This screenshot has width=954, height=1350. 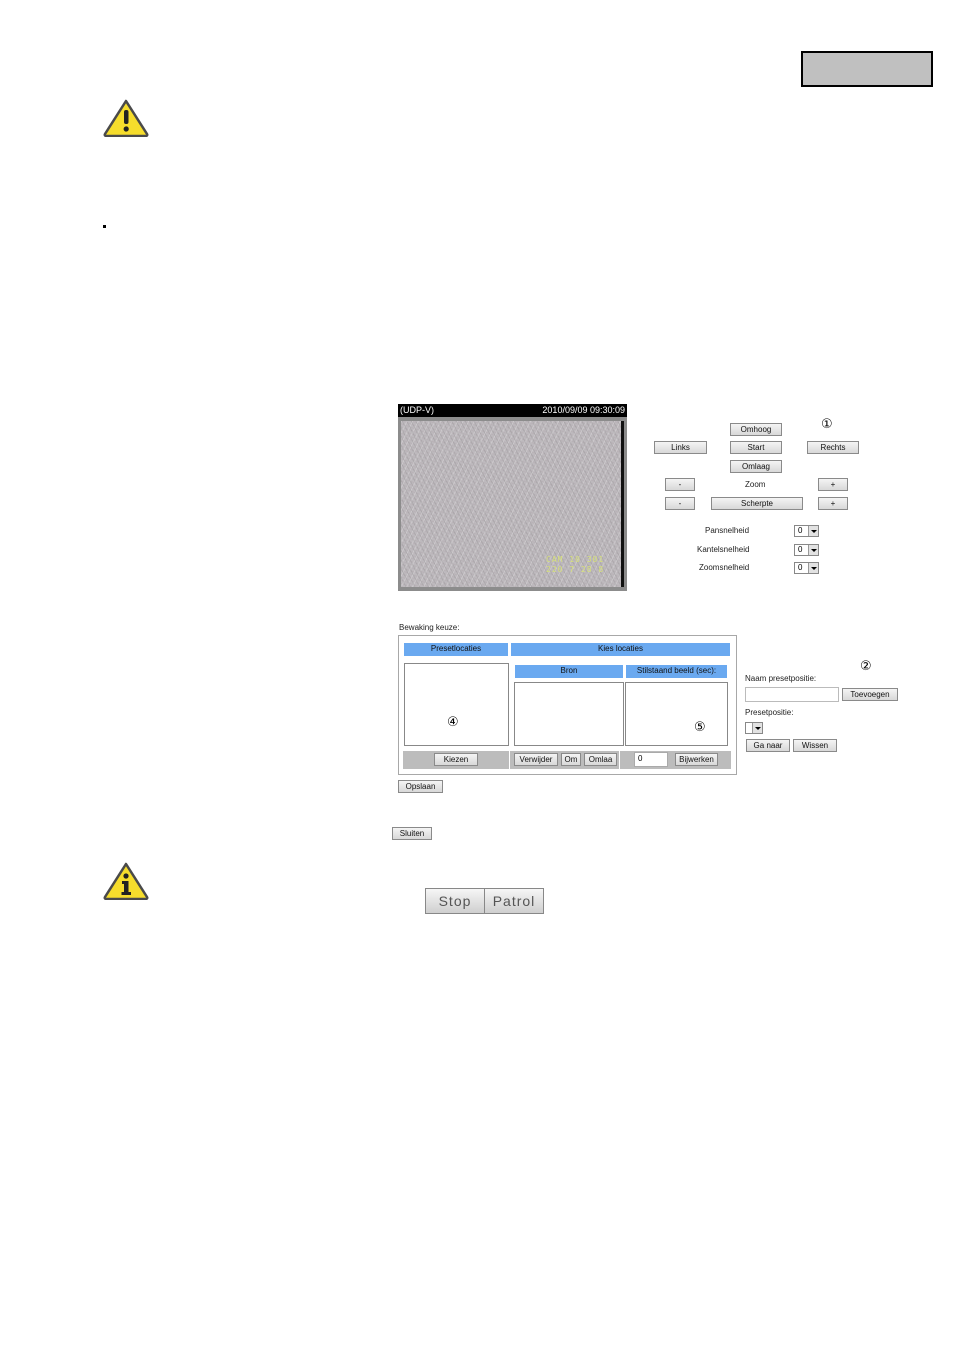 What do you see at coordinates (696, 759) in the screenshot?
I see `update-button: Bijwerken` at bounding box center [696, 759].